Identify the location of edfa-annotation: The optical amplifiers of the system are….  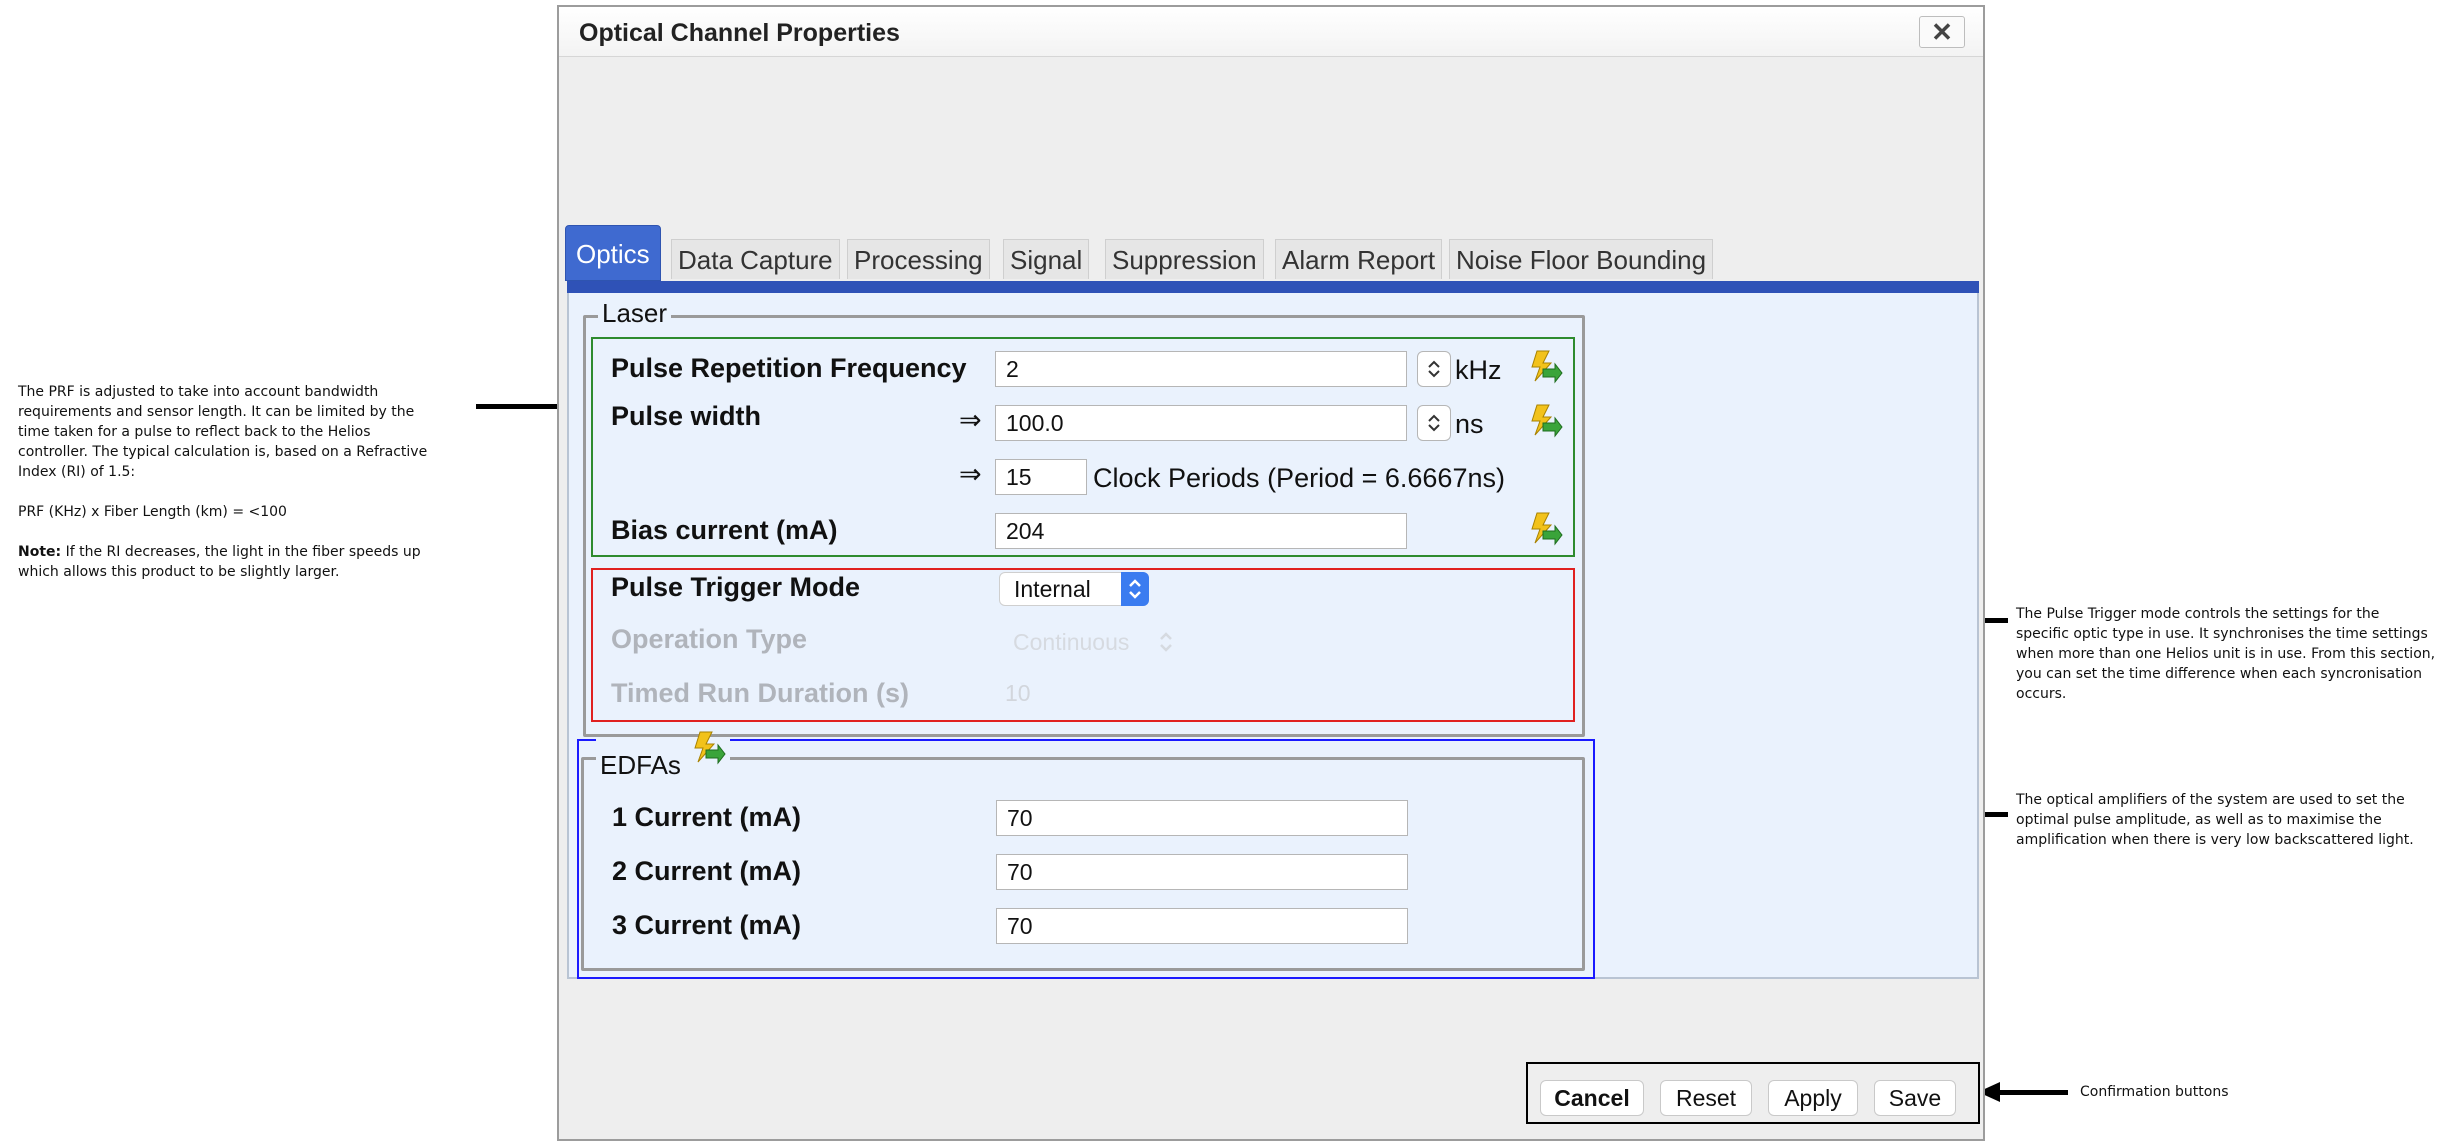
(2215, 820).